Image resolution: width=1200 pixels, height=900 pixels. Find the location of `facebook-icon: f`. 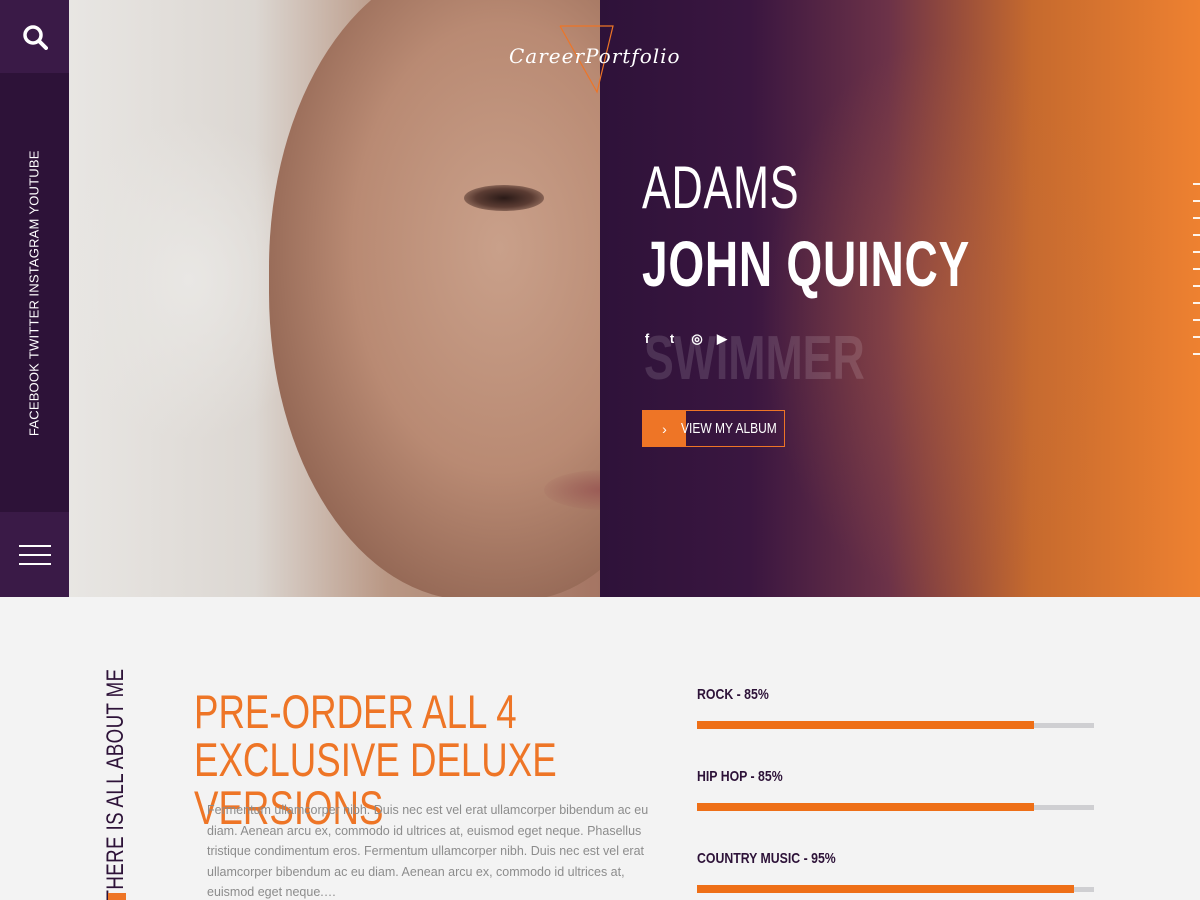

facebook-icon: f is located at coordinates (647, 339).